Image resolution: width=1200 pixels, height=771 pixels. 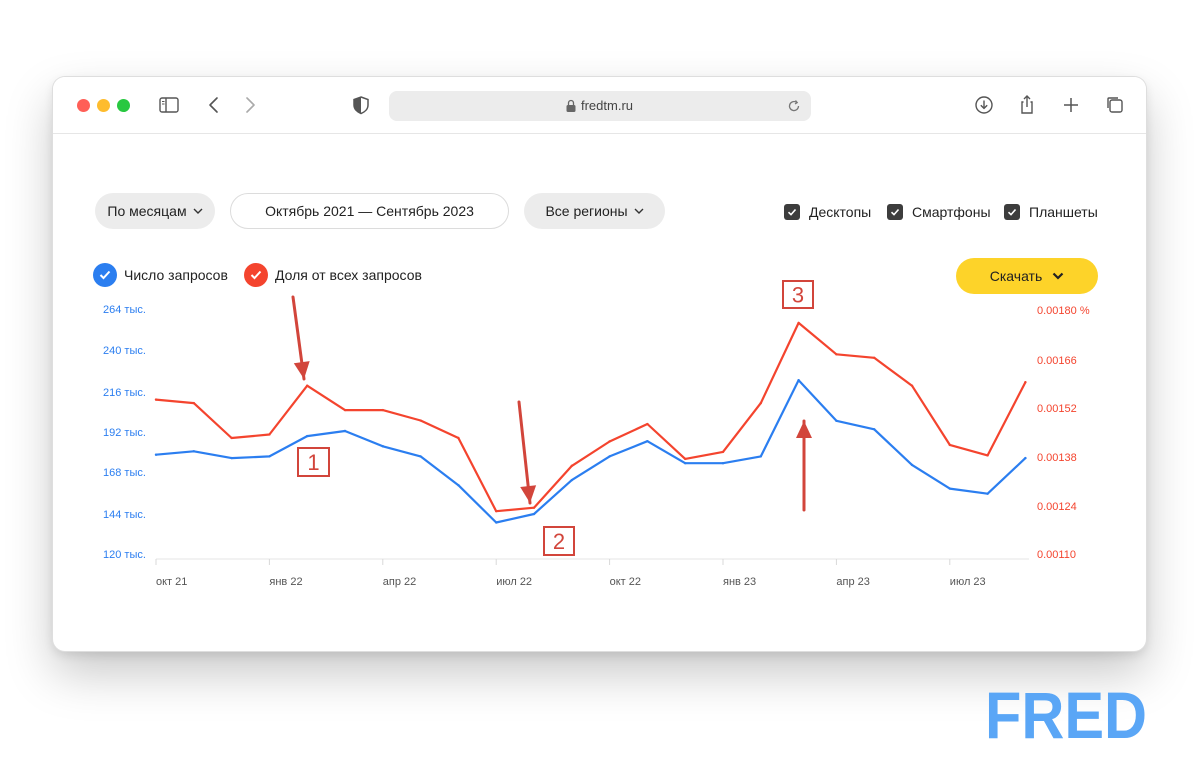 I want to click on series-line-requests, so click(x=590, y=451).